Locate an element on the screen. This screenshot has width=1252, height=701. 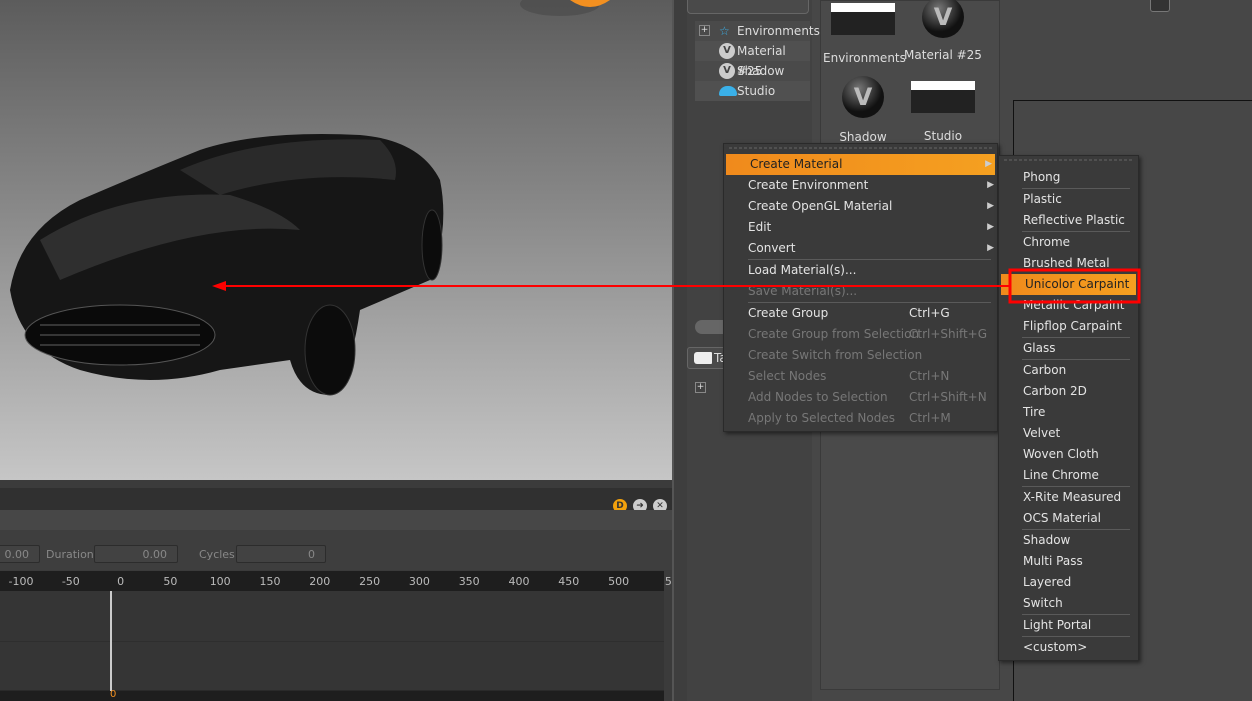
submenu-item-tire: Tire is located at coordinates (1068, 412).